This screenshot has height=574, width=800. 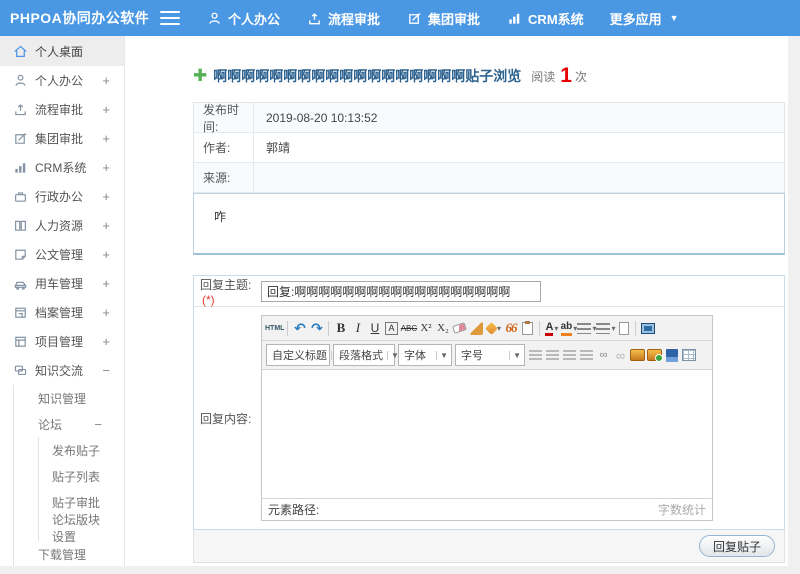 I want to click on read-suffix: 次, so click(x=580, y=76).